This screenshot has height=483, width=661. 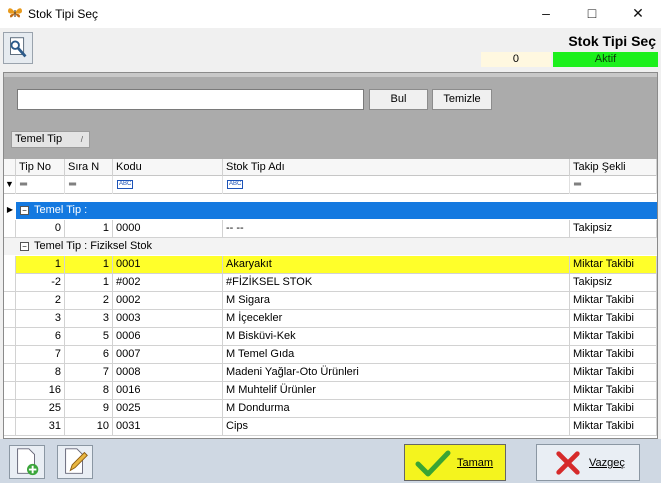 I want to click on cell-tip-no: 16, so click(x=40, y=391).